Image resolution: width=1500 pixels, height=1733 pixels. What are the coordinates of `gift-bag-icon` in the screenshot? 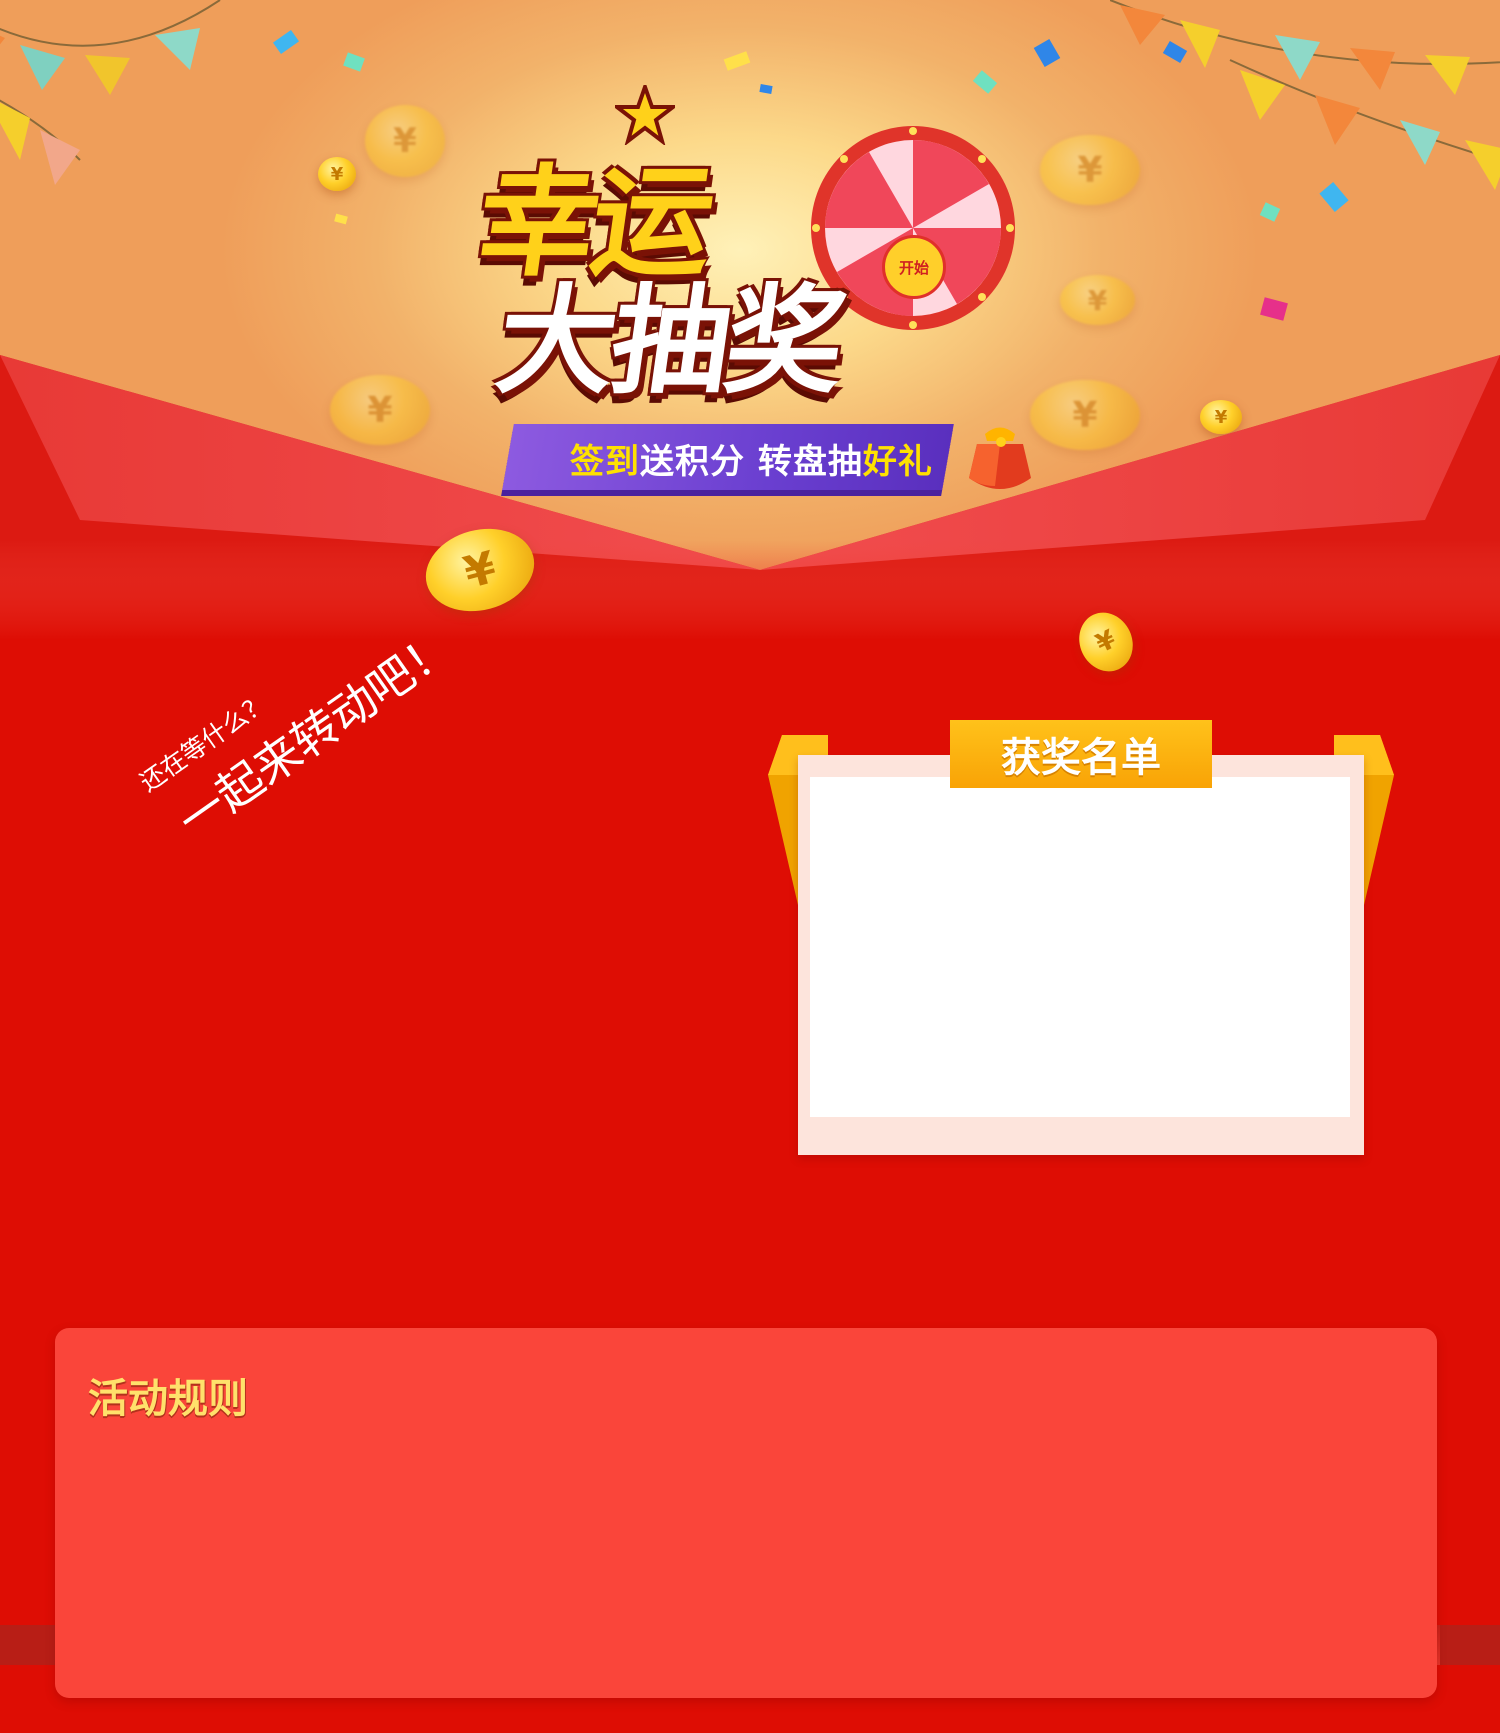 It's located at (1000, 458).